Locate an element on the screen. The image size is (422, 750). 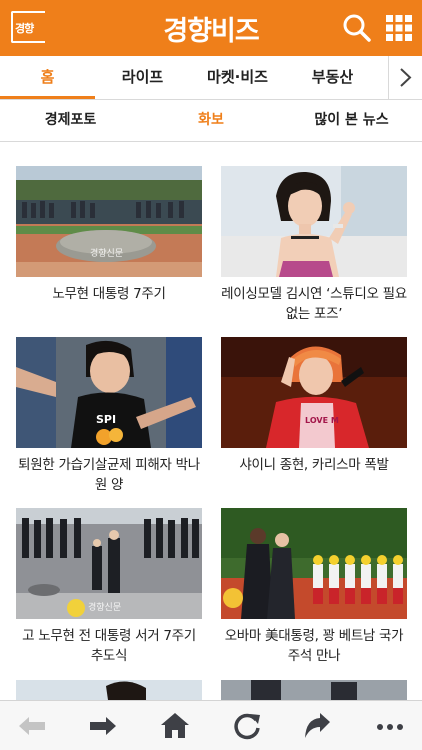
gallery-caption: 샤이니 종현, 카리스마 폭발 is located at coordinates (314, 465).